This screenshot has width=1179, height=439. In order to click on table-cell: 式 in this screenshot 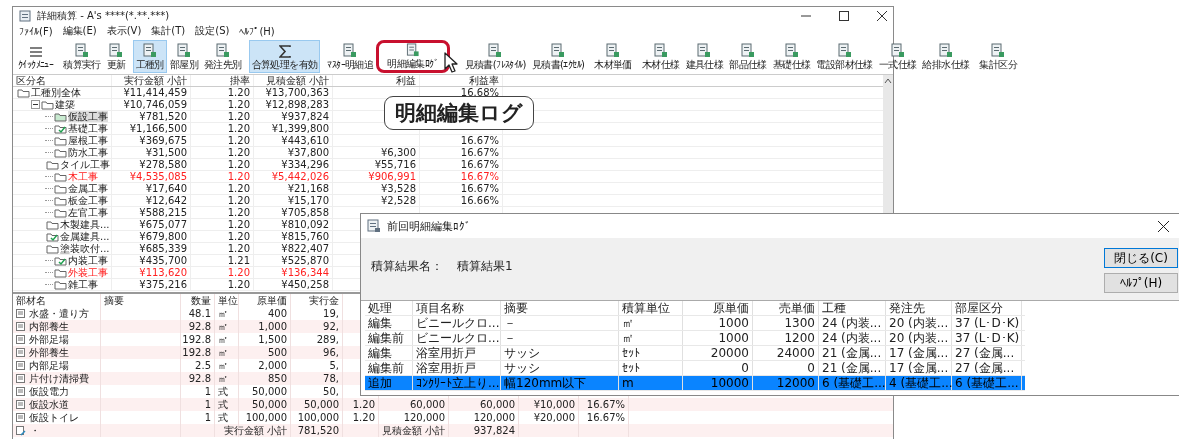, I will do `click(223, 391)`.